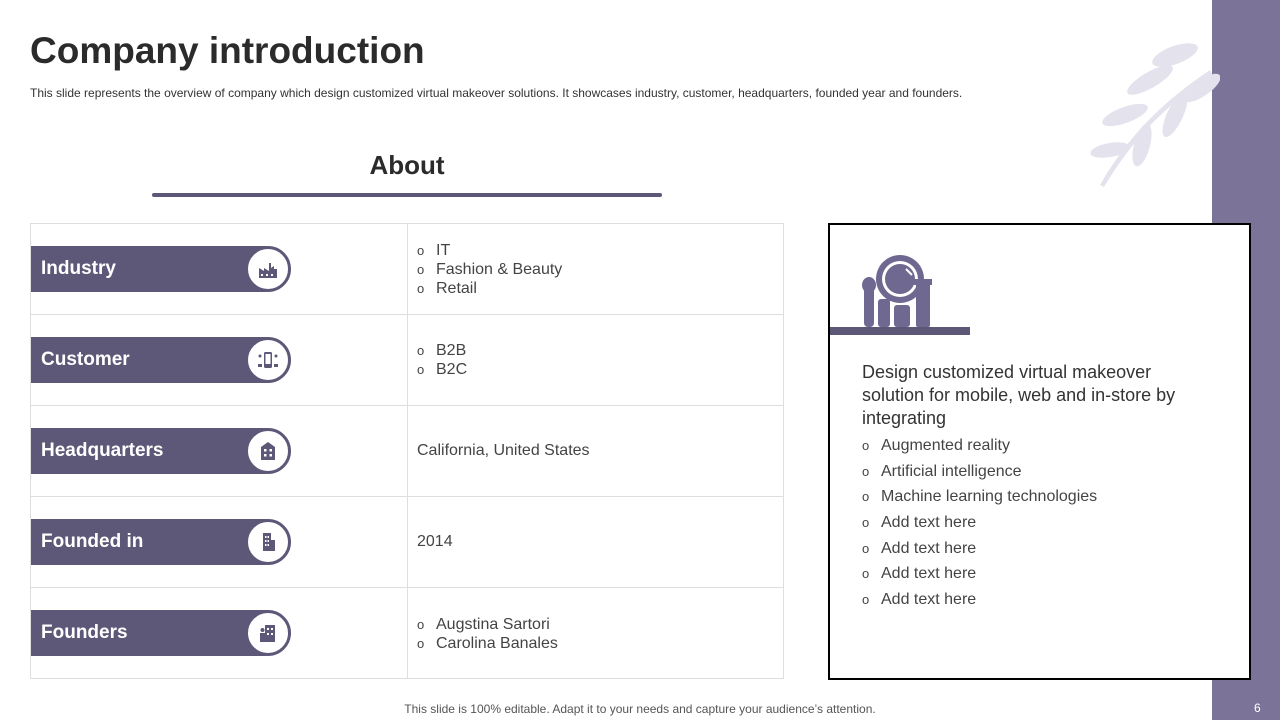 Image resolution: width=1280 pixels, height=720 pixels. Describe the element at coordinates (503, 450) in the screenshot. I see `headquarters-value: California, United States` at that location.